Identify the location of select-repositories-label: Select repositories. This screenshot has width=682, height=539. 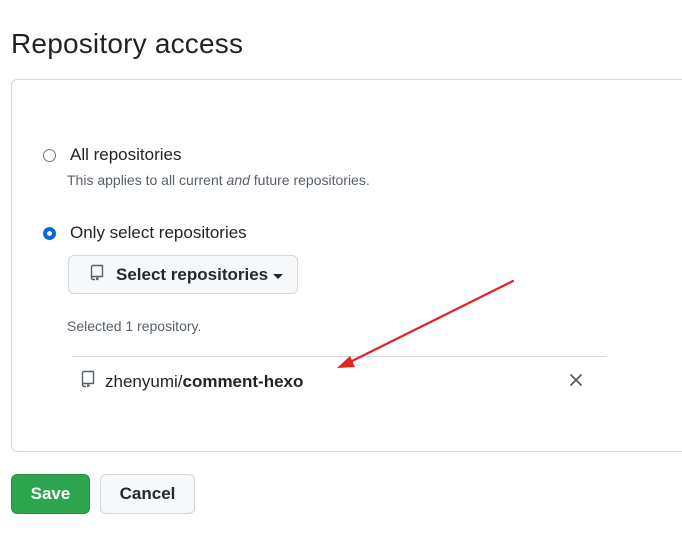
(192, 274).